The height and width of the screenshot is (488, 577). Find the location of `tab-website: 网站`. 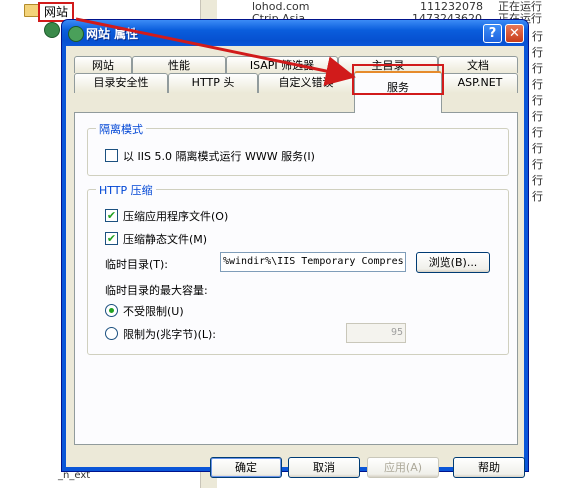

tab-website: 网站 is located at coordinates (103, 64).